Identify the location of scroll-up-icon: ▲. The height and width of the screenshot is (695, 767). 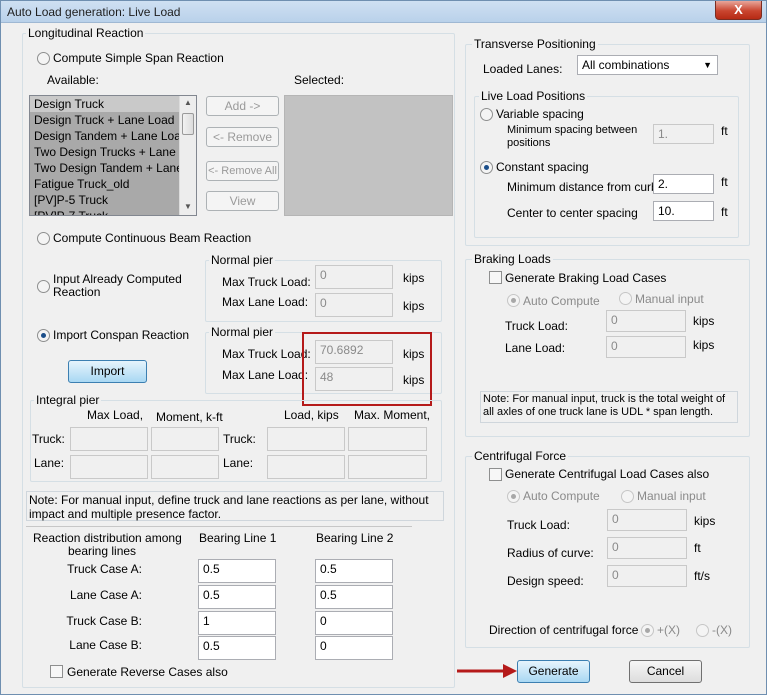
(188, 102).